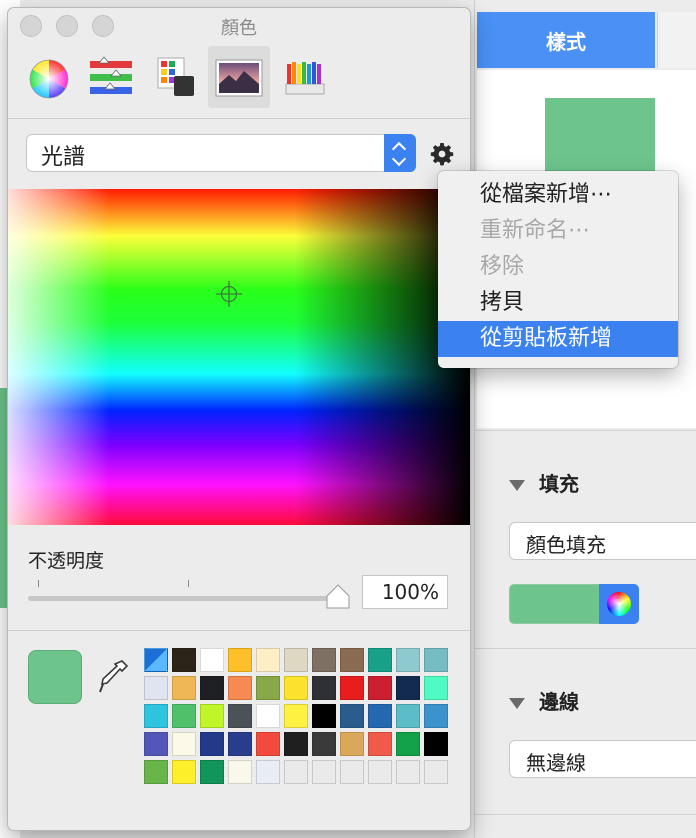 The width and height of the screenshot is (696, 838). Describe the element at coordinates (544, 482) in the screenshot. I see `fill-section-header: 填充` at that location.